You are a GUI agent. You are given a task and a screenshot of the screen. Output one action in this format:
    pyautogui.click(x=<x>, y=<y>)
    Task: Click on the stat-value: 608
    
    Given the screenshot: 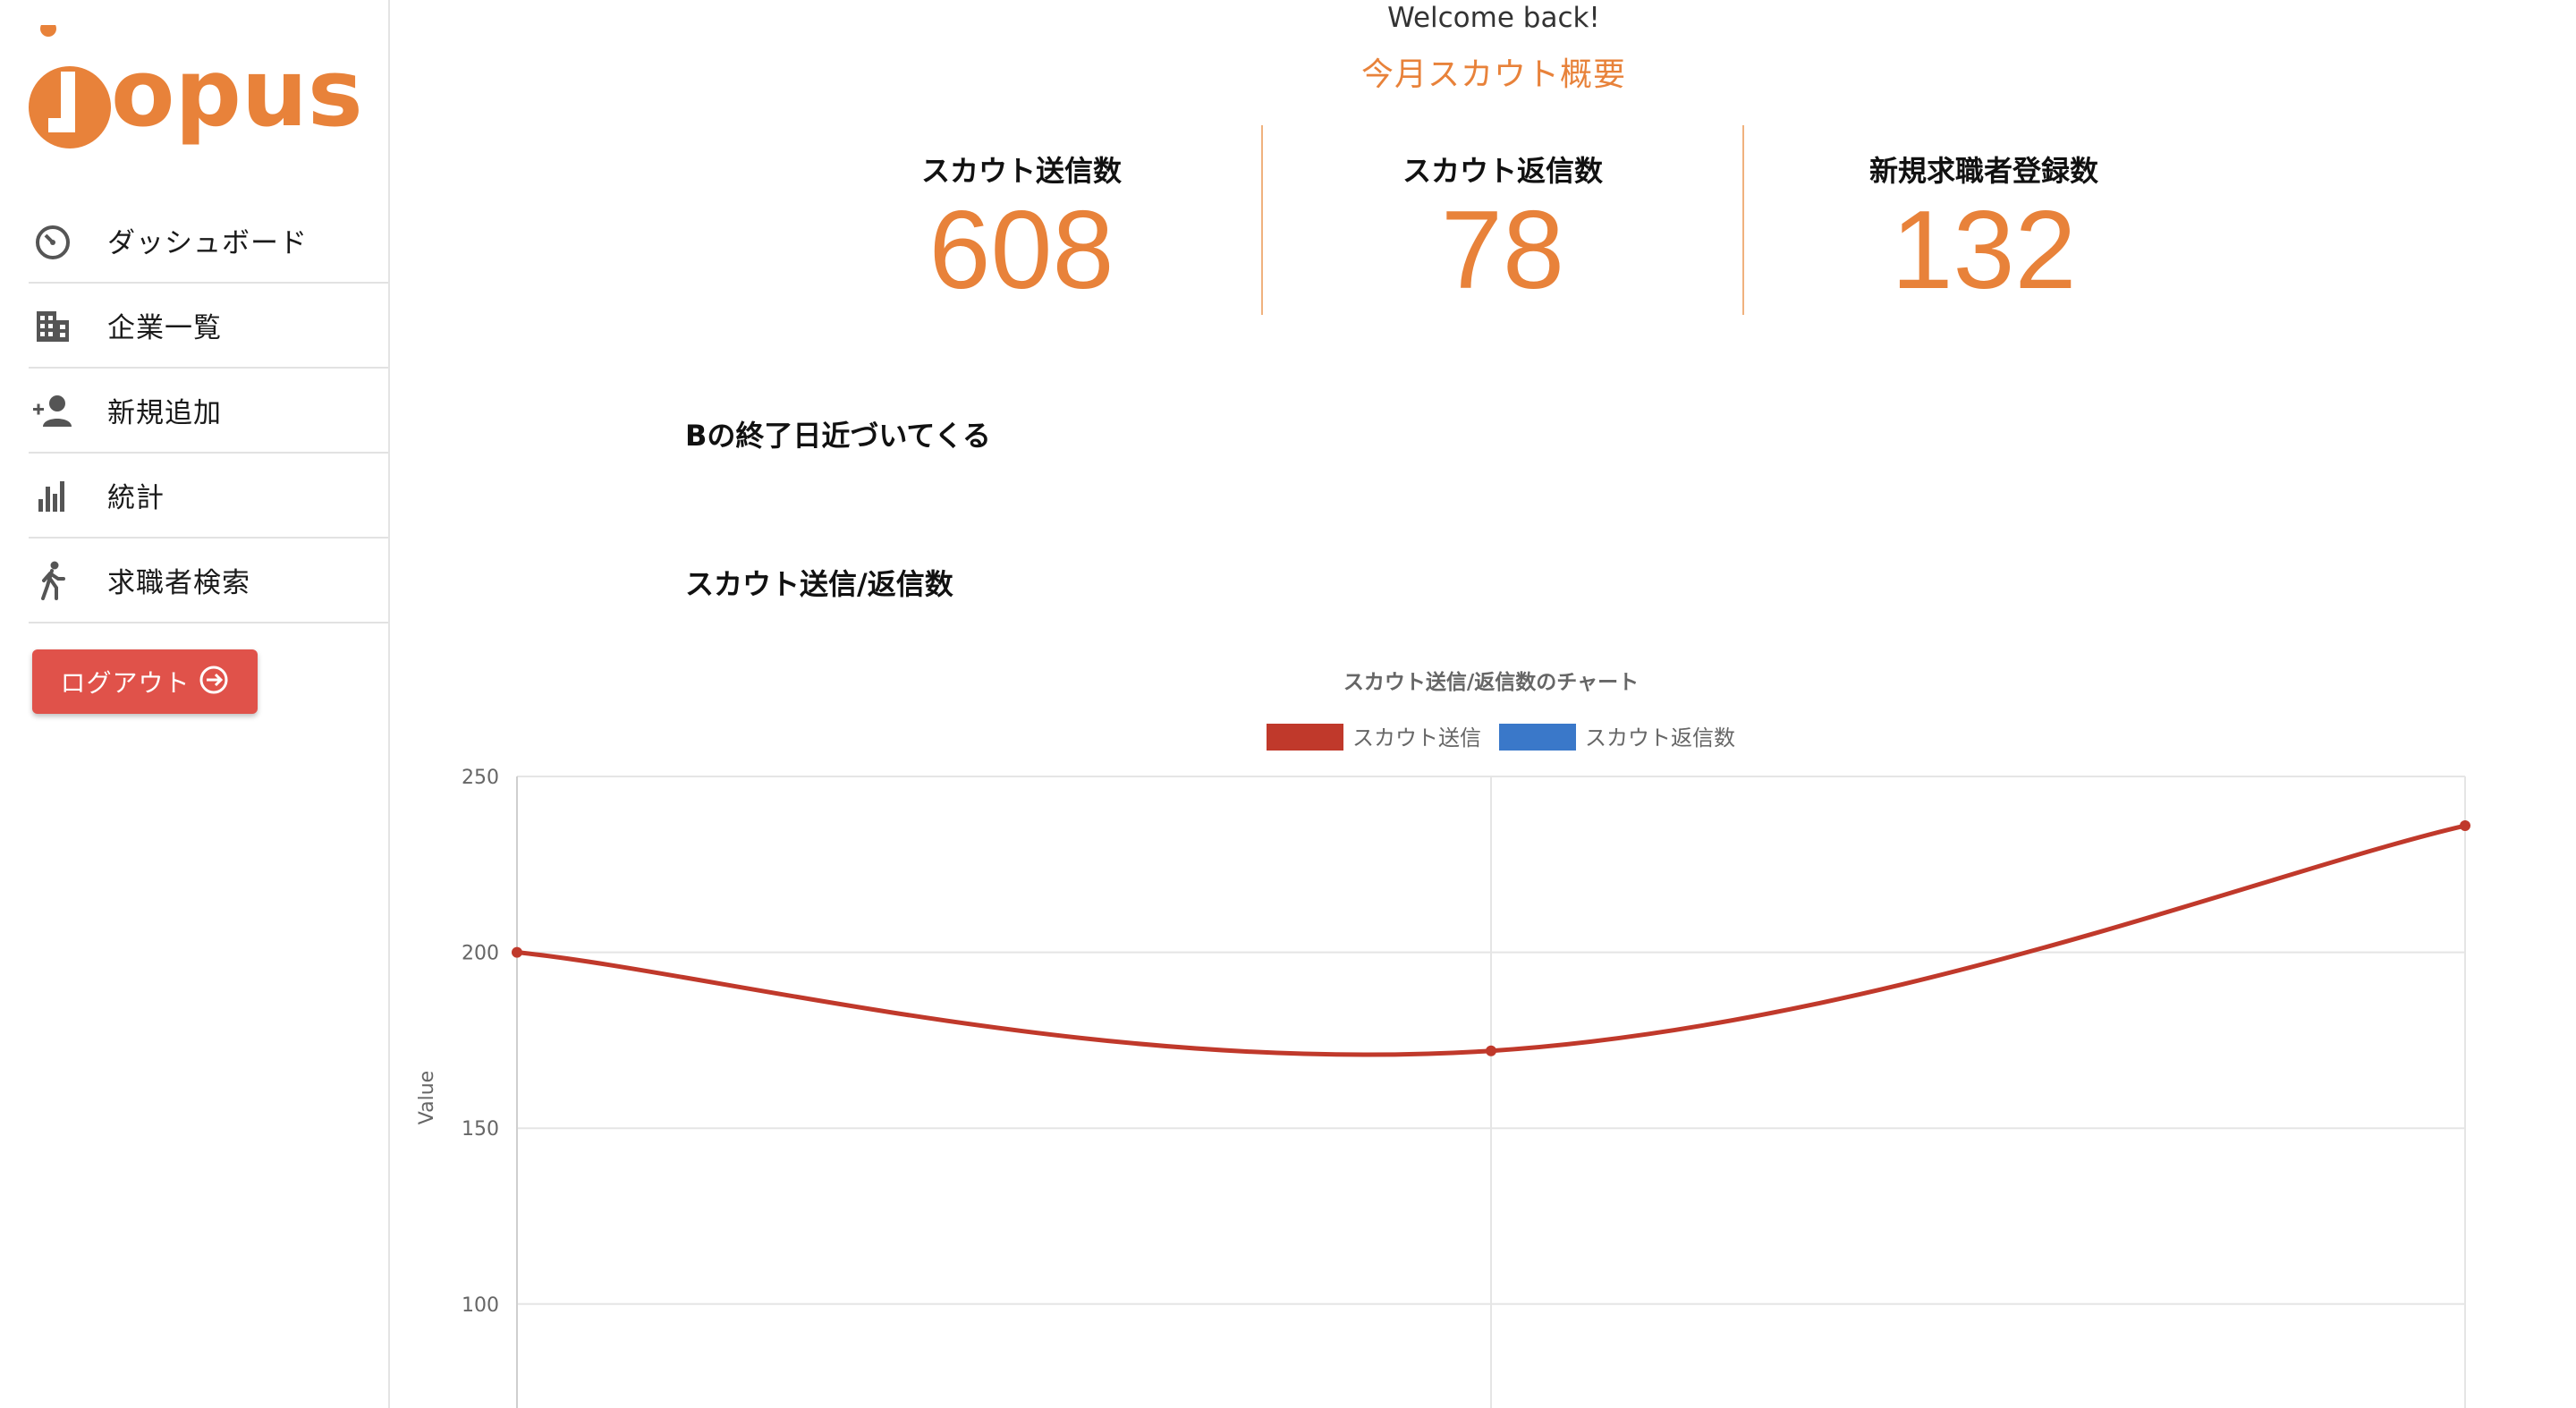 What is the action you would take?
    pyautogui.click(x=1021, y=250)
    